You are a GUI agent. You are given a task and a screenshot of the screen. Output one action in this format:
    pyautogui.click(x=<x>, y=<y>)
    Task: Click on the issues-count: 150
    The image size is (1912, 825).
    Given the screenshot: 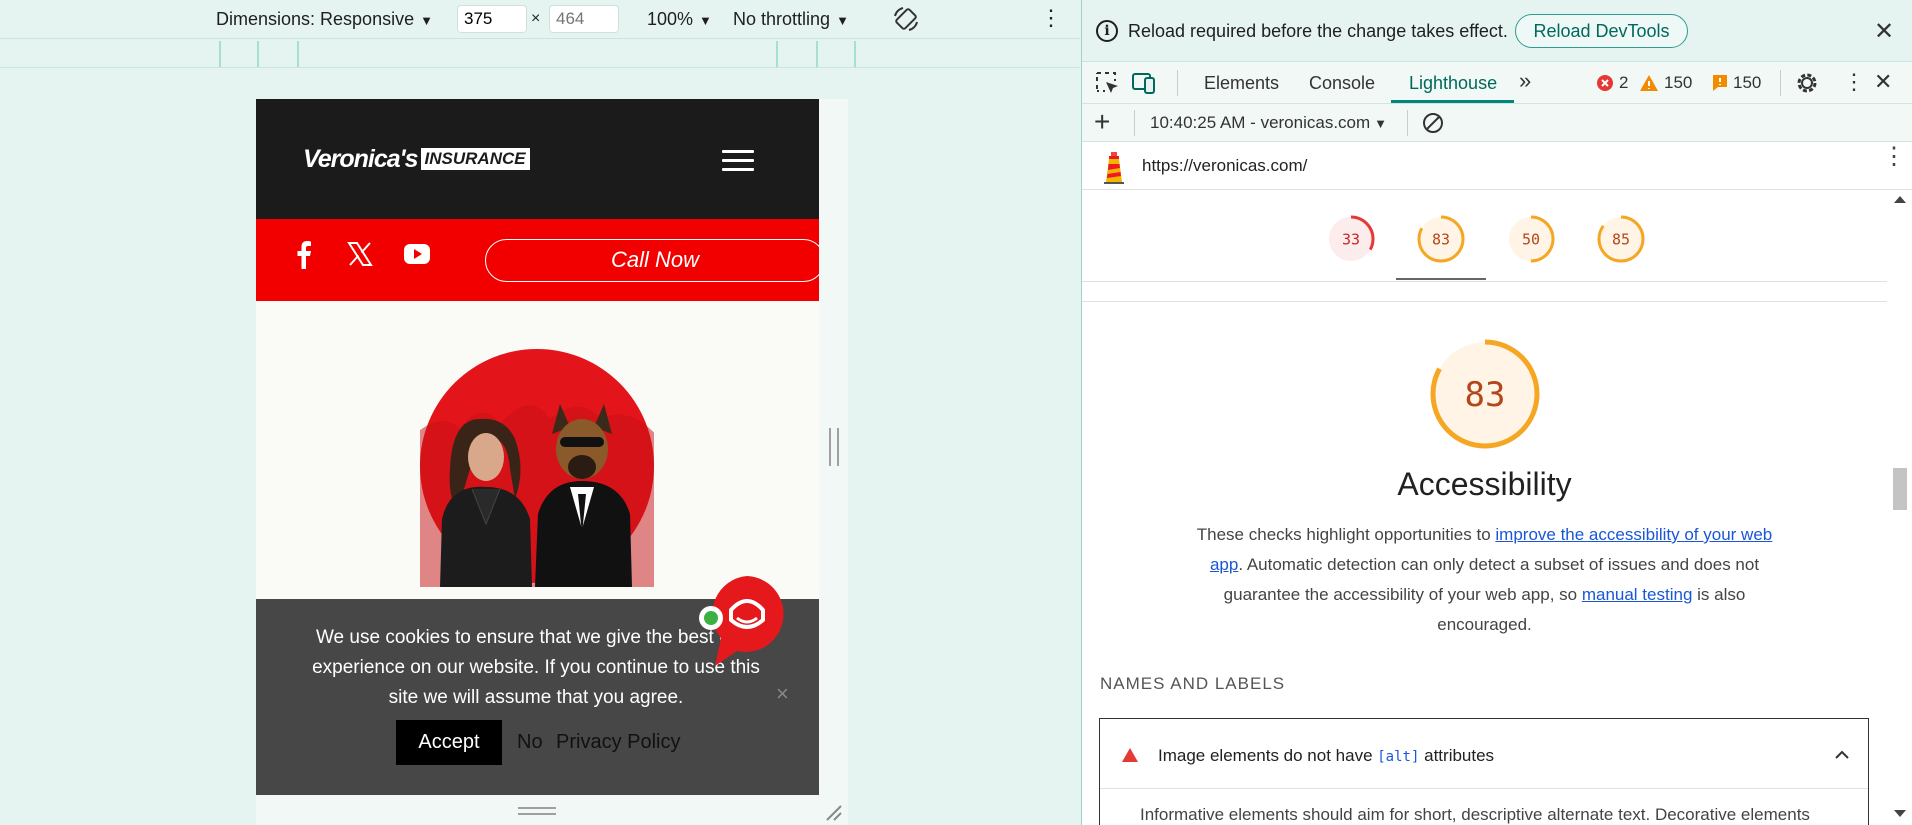 What is the action you would take?
    pyautogui.click(x=1747, y=83)
    